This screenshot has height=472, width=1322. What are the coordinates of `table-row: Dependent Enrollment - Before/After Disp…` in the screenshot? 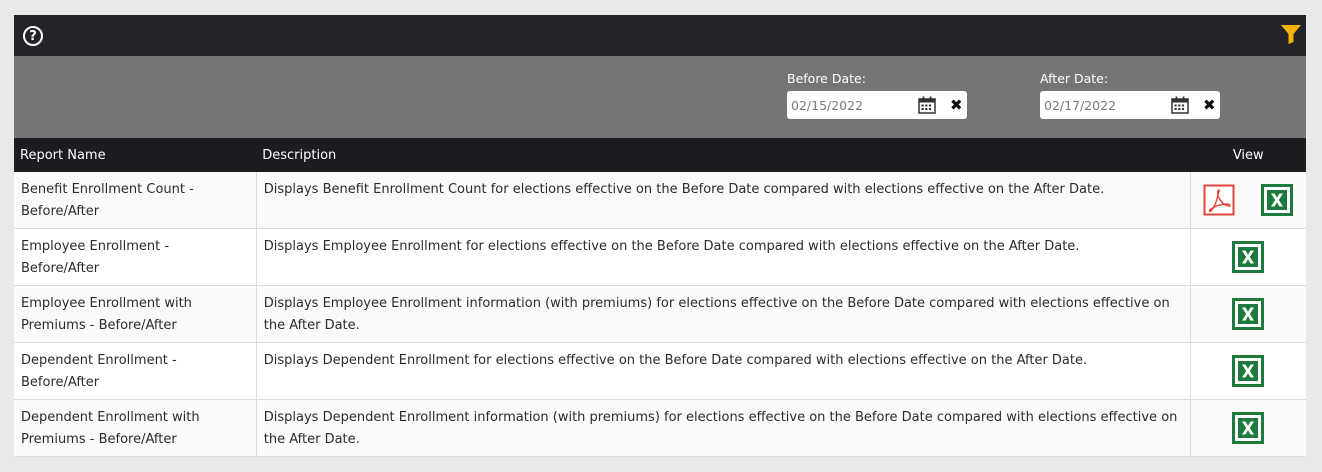 It's located at (660, 371).